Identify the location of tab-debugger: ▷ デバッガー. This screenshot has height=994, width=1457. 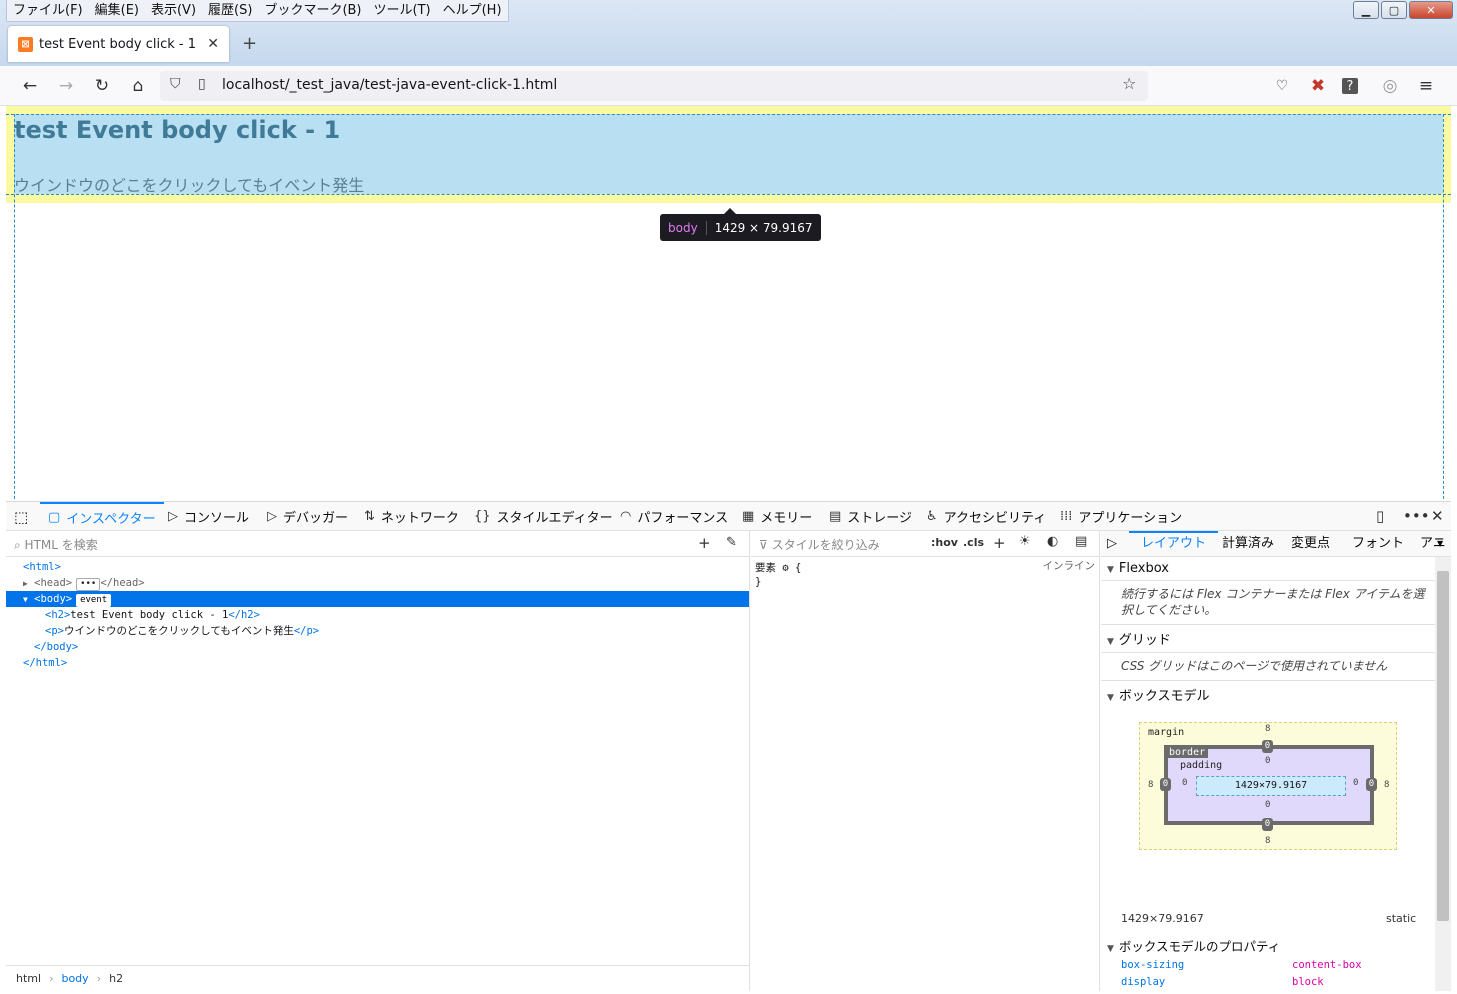
(307, 516).